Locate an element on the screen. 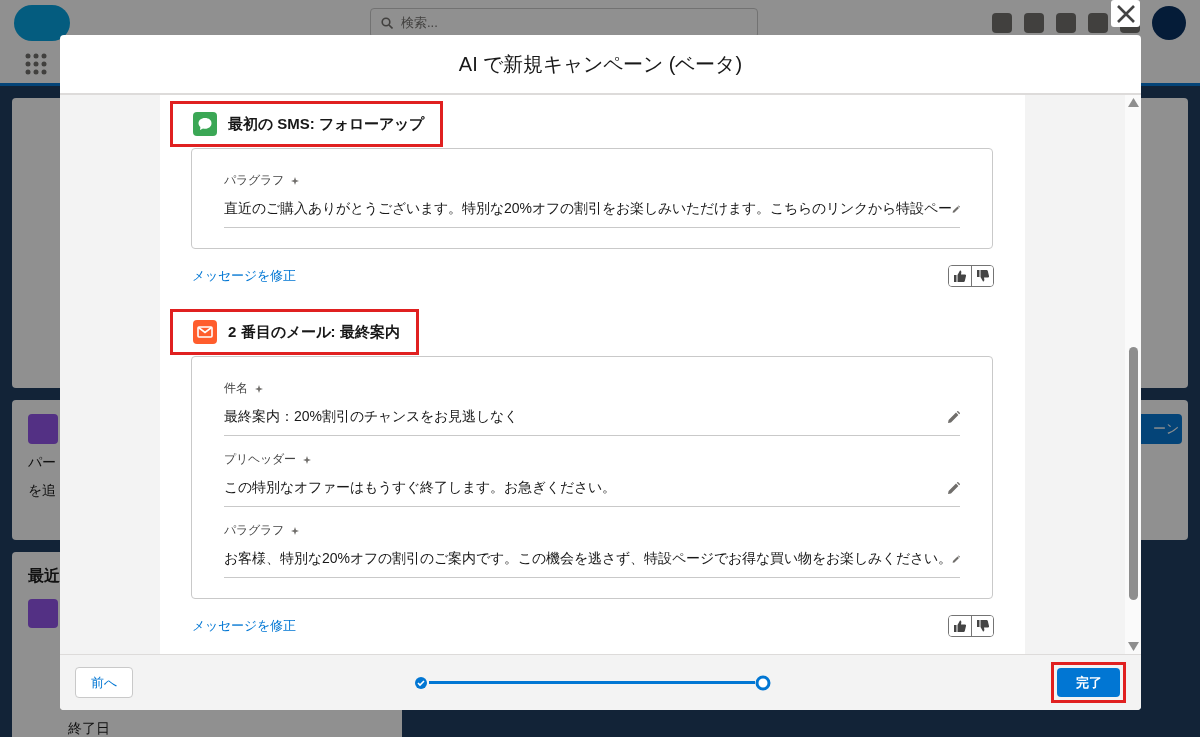 The image size is (1200, 737). calendar-icon is located at coordinates (43, 429).